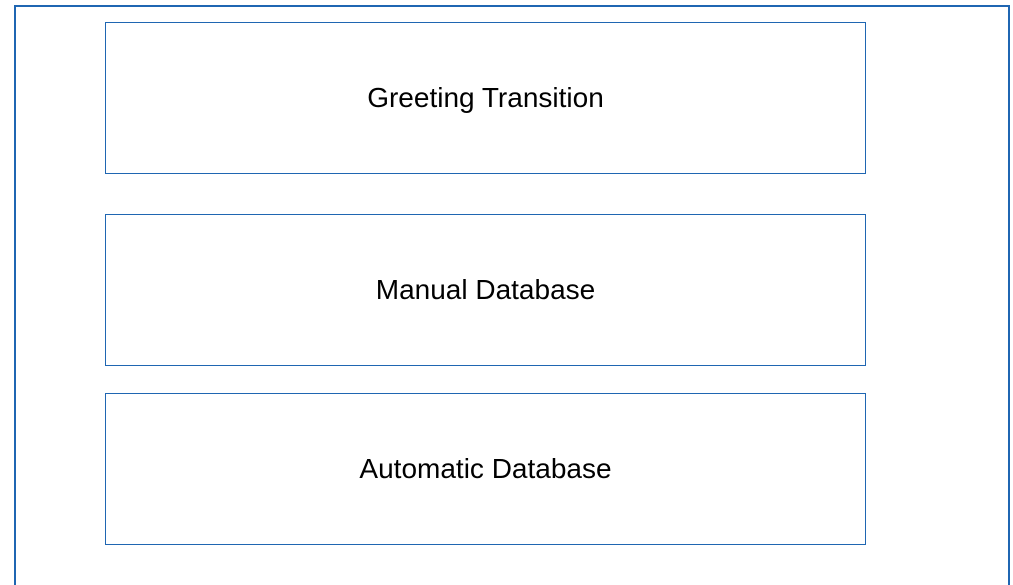  I want to click on manual-database-label: Manual Database, so click(485, 289).